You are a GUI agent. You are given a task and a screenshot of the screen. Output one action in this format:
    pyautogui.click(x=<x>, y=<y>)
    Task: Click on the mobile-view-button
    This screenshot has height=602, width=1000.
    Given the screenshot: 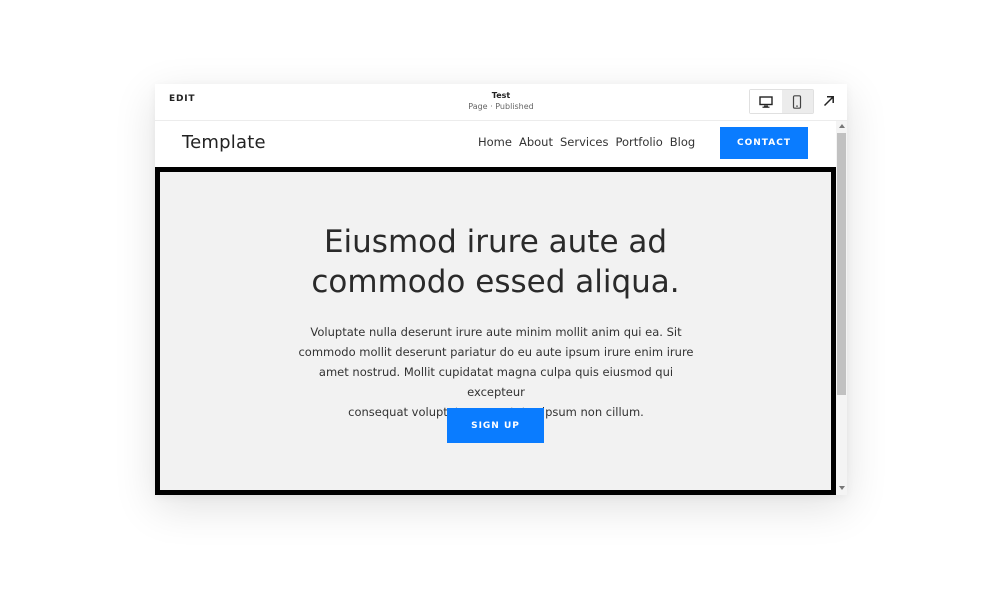 What is the action you would take?
    pyautogui.click(x=797, y=101)
    